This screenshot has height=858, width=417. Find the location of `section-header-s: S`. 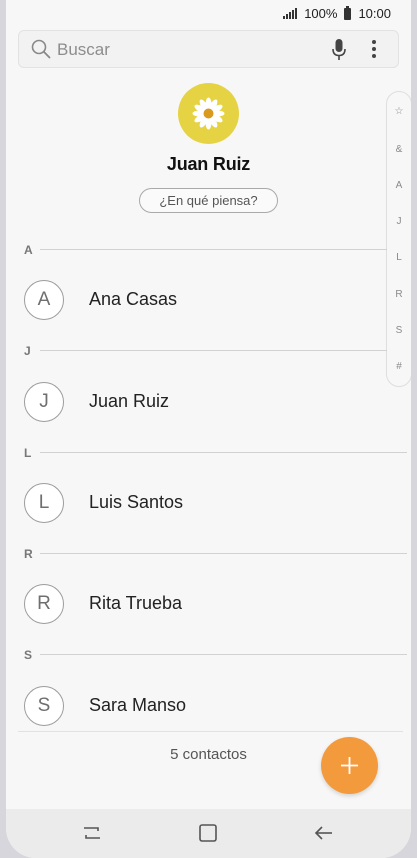

section-header-s: S is located at coordinates (28, 655).